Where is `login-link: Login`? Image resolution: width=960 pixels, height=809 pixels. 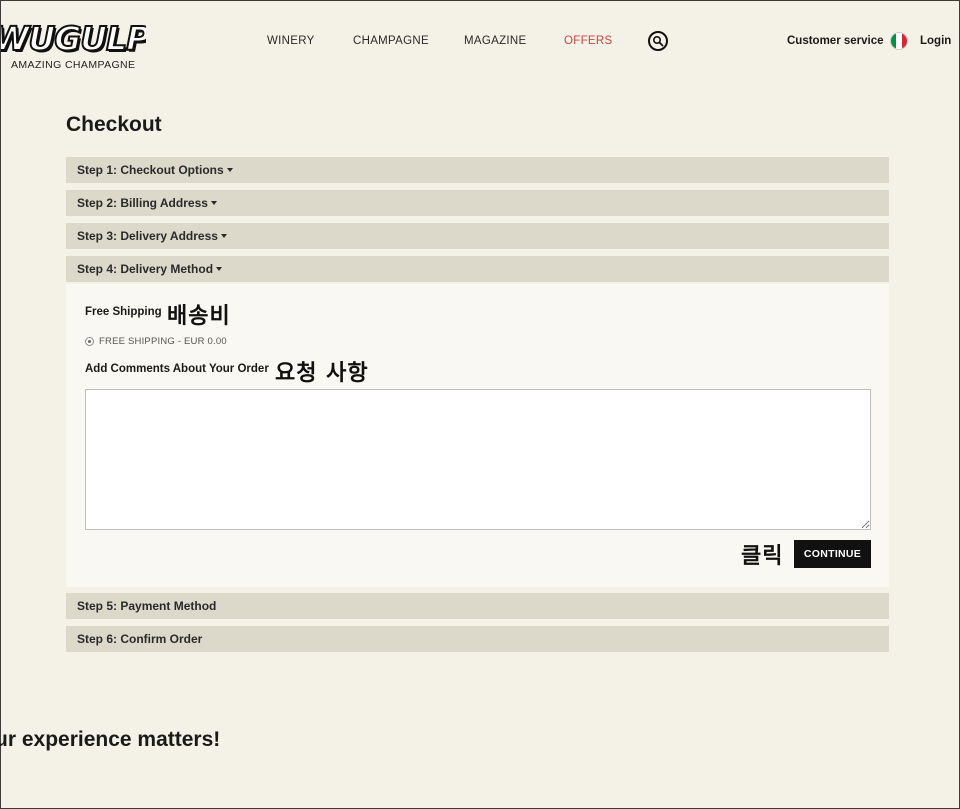
login-link: Login is located at coordinates (935, 41).